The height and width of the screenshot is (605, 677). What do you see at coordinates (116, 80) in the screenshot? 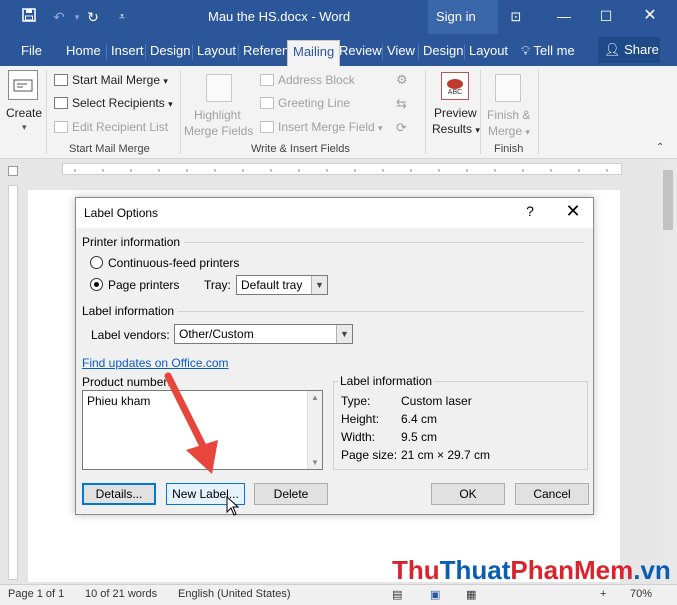
I see `start-mail-merge-label: Start Mail Merge` at bounding box center [116, 80].